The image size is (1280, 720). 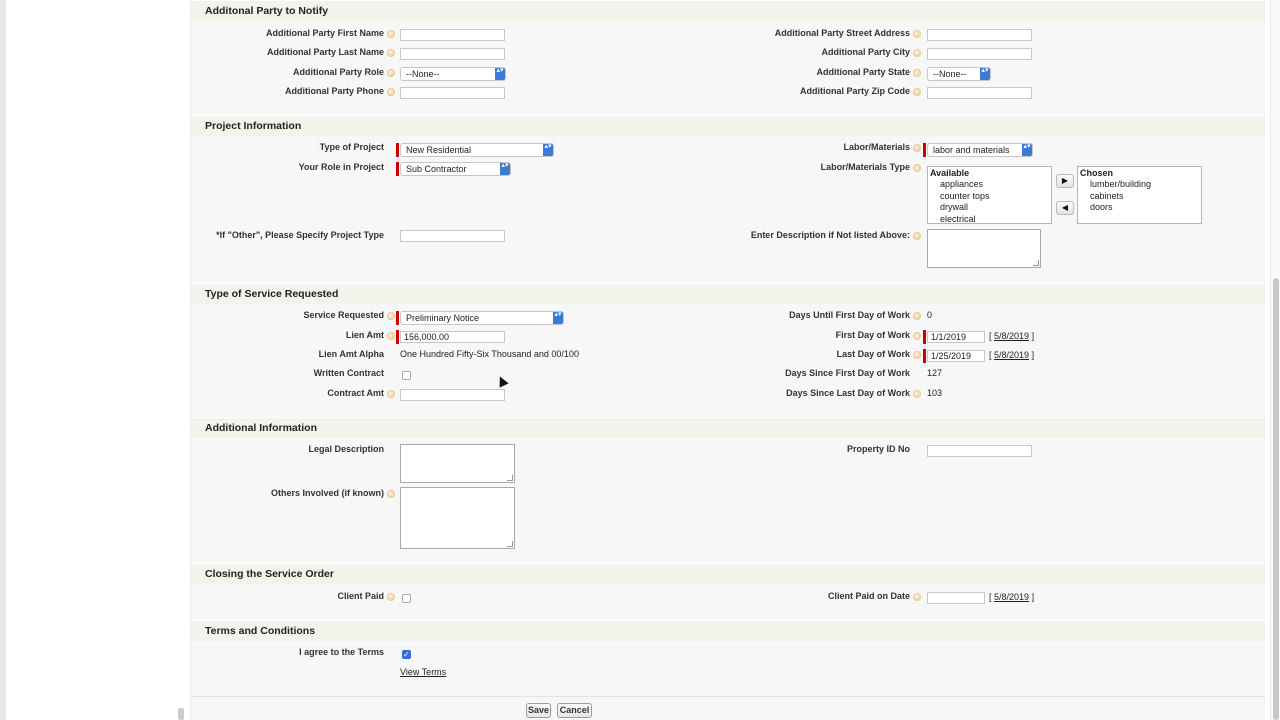 I want to click on form-divider, so click(x=728, y=696).